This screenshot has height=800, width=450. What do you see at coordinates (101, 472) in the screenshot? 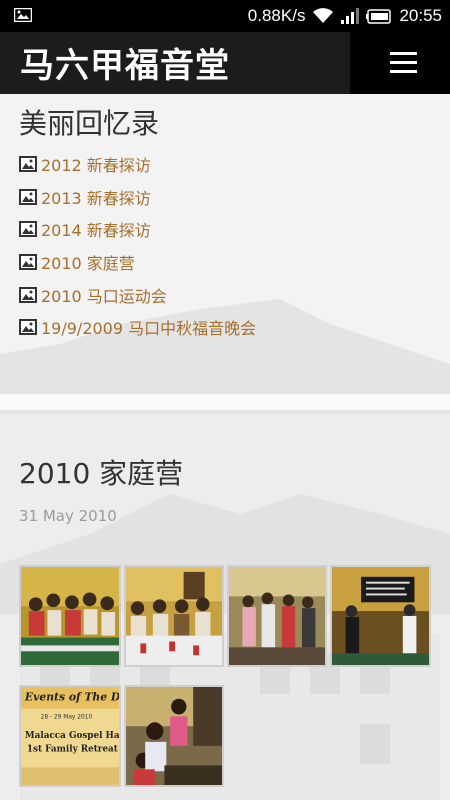
I see `post-title: 2010 家庭营` at bounding box center [101, 472].